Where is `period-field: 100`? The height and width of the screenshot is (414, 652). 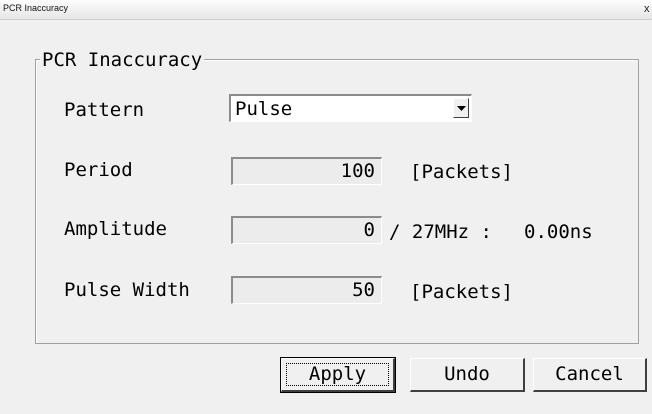
period-field: 100 is located at coordinates (306, 171).